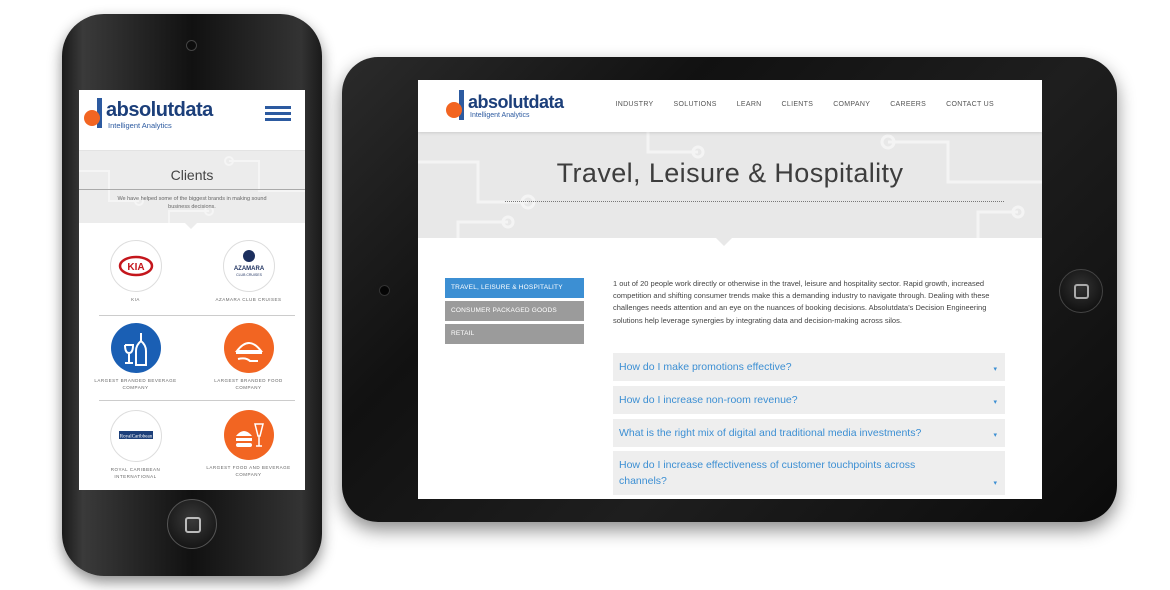 The height and width of the screenshot is (590, 1170). I want to click on sidebar-item-travel: TRAVEL, LEISURE & HOSPITALITY, so click(514, 288).